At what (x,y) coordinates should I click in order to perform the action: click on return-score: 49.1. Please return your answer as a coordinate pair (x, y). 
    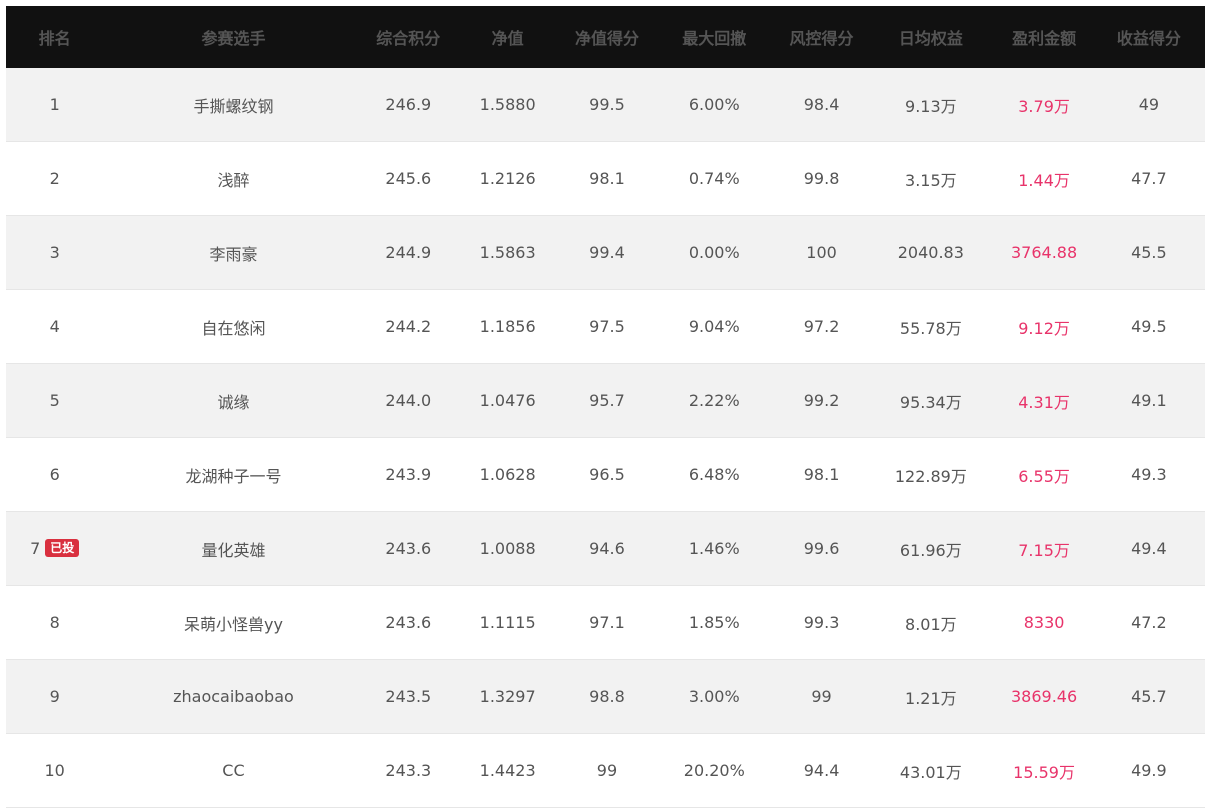
    Looking at the image, I should click on (1149, 400).